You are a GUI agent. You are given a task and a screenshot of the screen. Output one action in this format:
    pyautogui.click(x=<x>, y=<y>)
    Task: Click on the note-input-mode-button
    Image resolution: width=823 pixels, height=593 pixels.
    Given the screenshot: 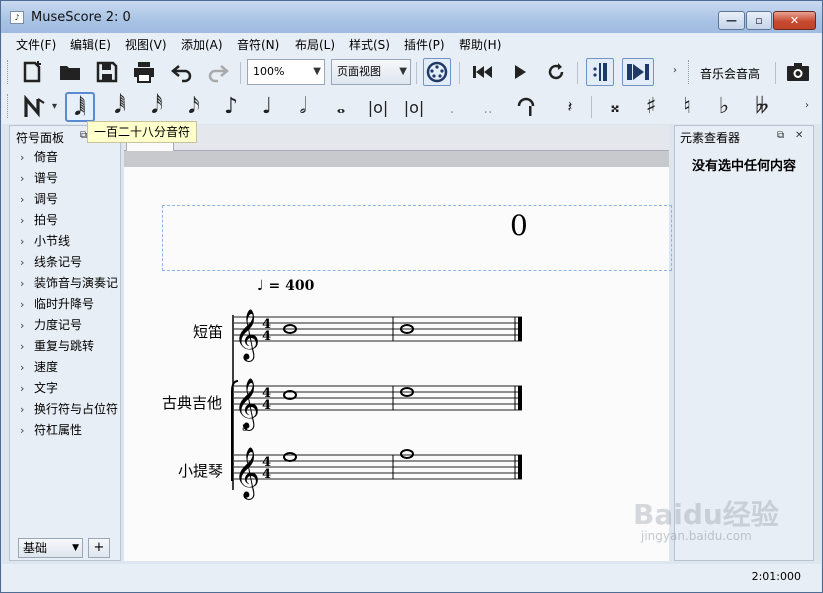 What is the action you would take?
    pyautogui.click(x=35, y=107)
    